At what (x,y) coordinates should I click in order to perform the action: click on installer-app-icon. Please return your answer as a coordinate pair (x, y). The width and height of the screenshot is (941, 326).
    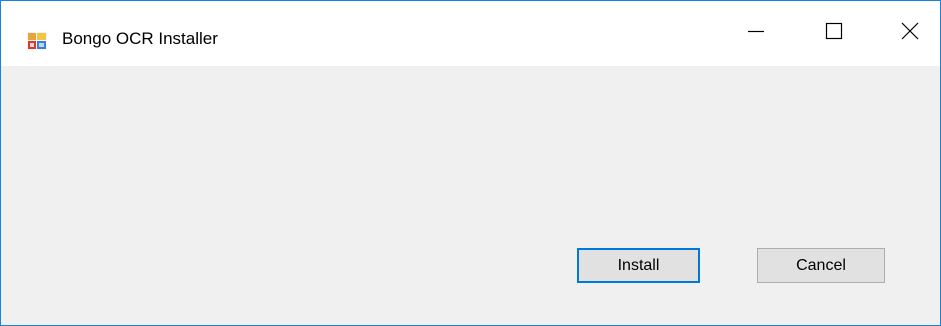
    Looking at the image, I should click on (37, 41).